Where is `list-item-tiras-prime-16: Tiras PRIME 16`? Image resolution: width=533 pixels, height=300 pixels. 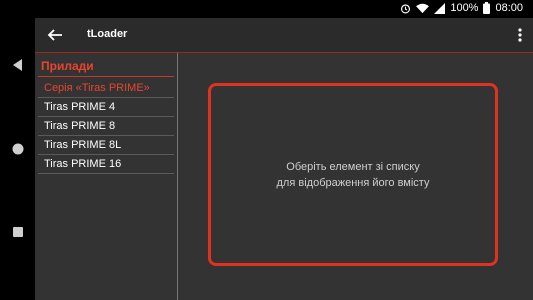 list-item-tiras-prime-16: Tiras PRIME 16 is located at coordinates (106, 164).